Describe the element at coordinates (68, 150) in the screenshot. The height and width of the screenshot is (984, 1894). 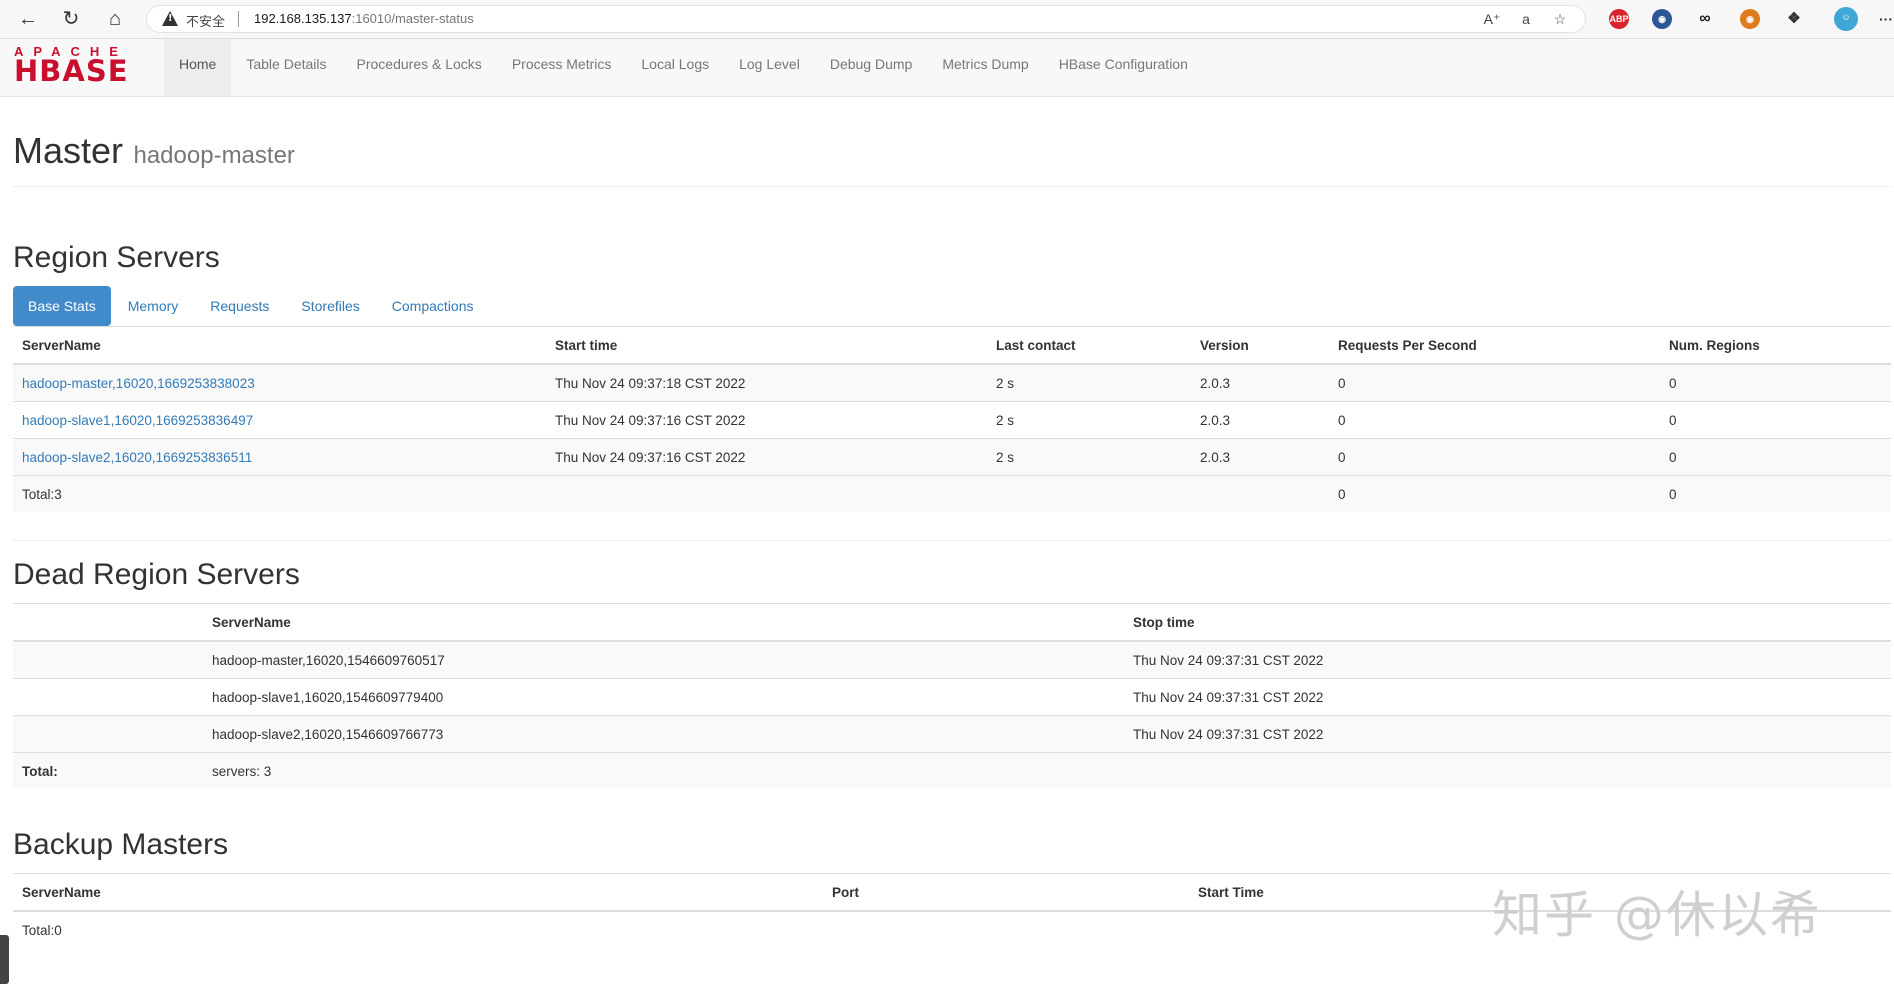
I see `page-title: Master` at that location.